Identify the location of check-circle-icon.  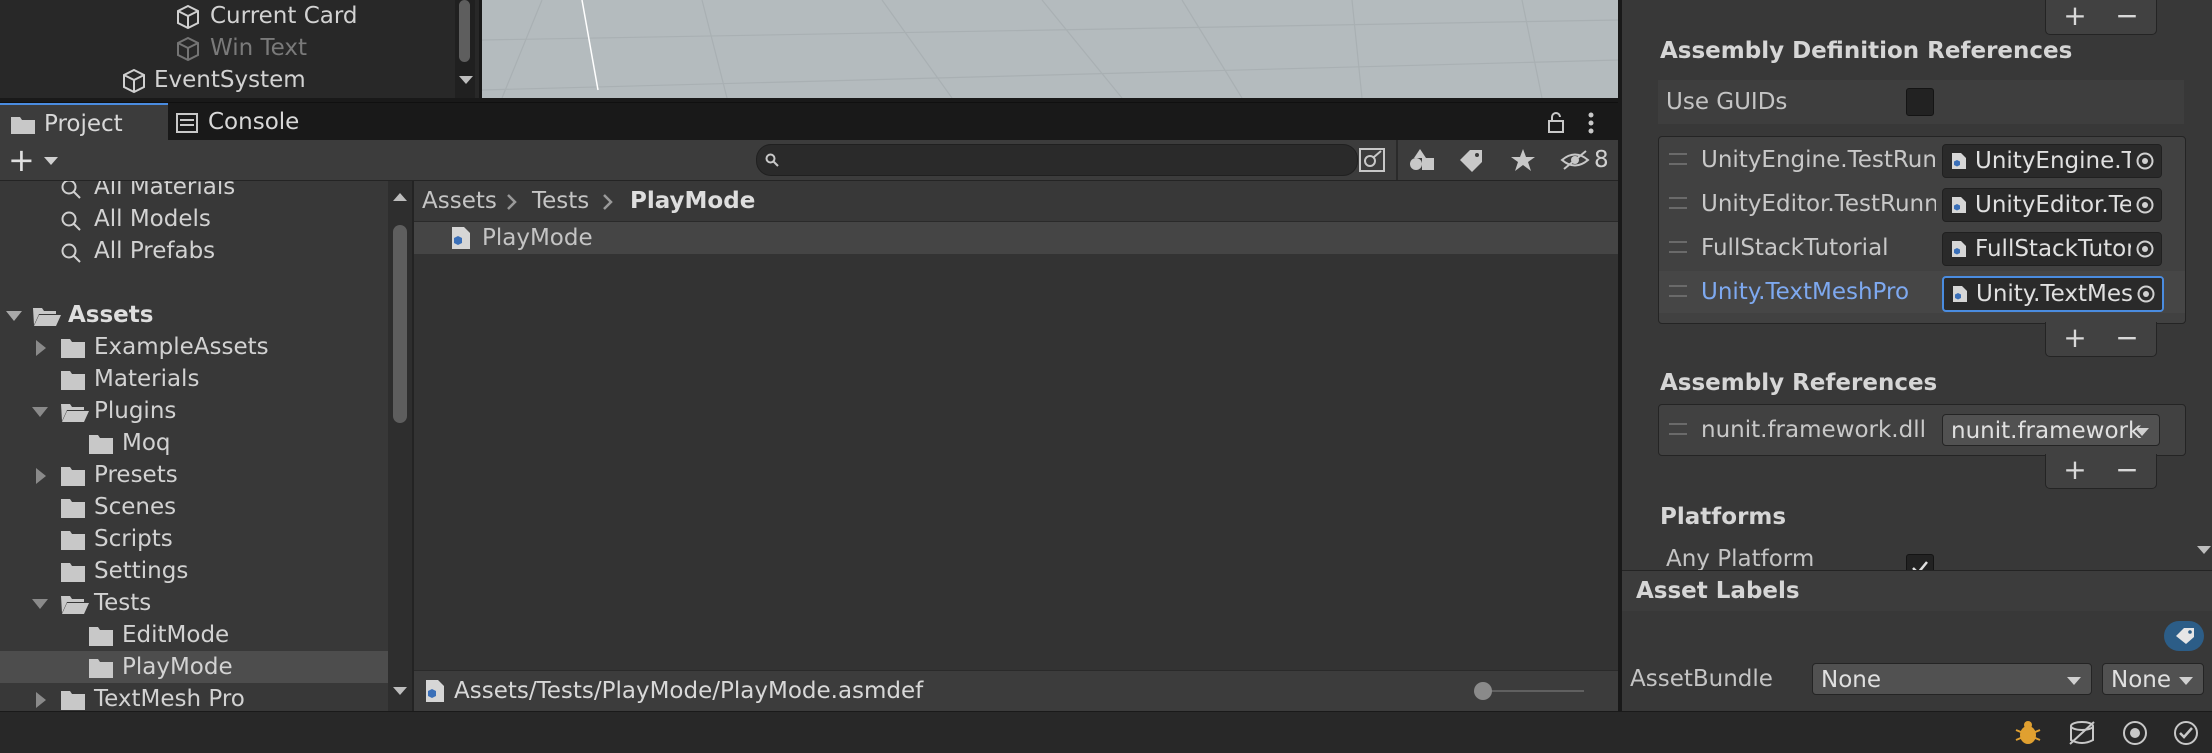
(2186, 733).